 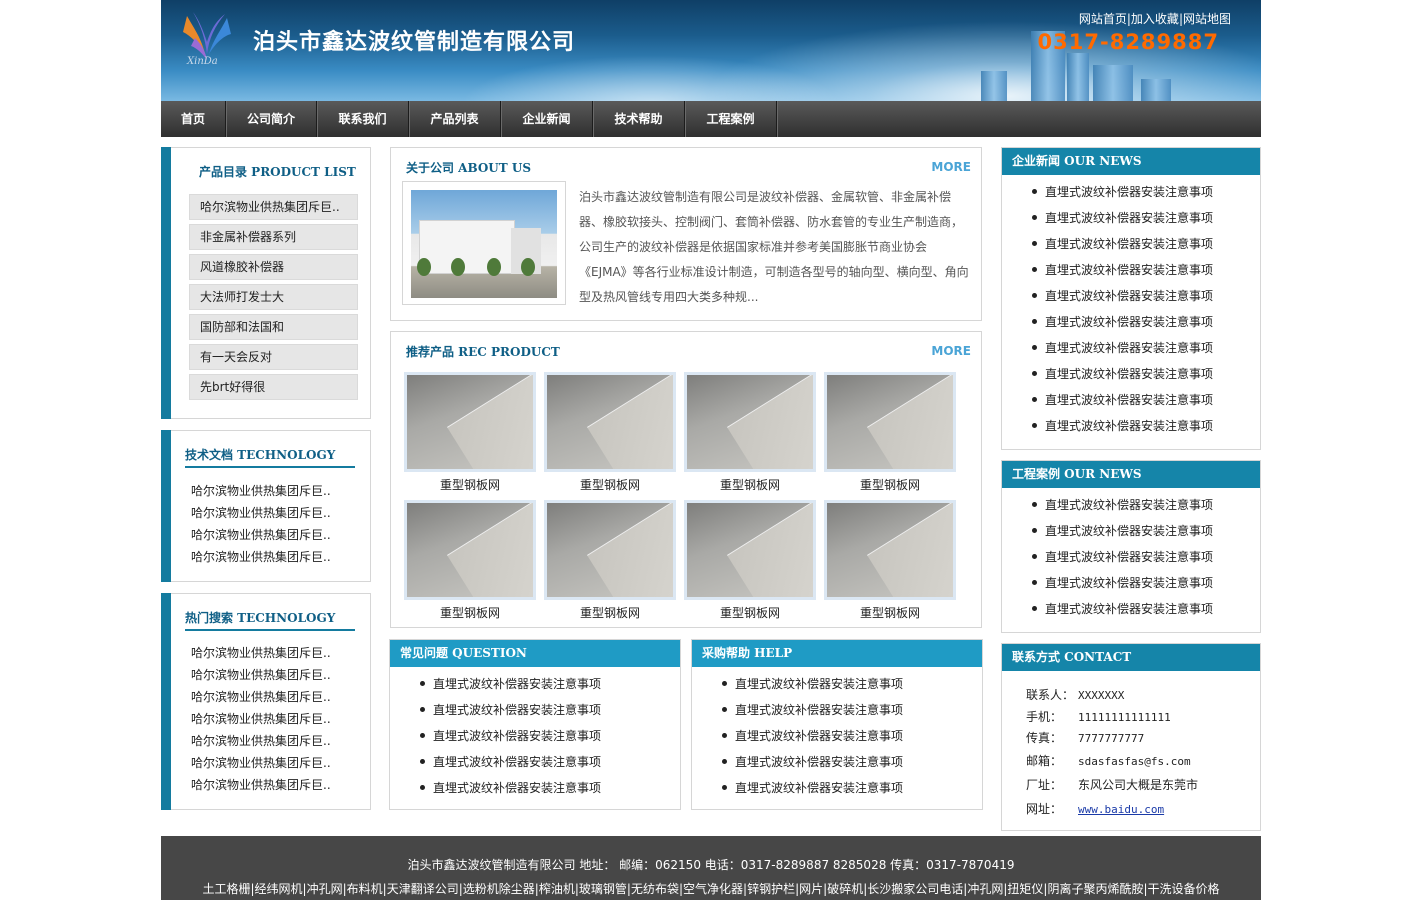 What do you see at coordinates (731, 119) in the screenshot?
I see `nav-cases: 工程案例` at bounding box center [731, 119].